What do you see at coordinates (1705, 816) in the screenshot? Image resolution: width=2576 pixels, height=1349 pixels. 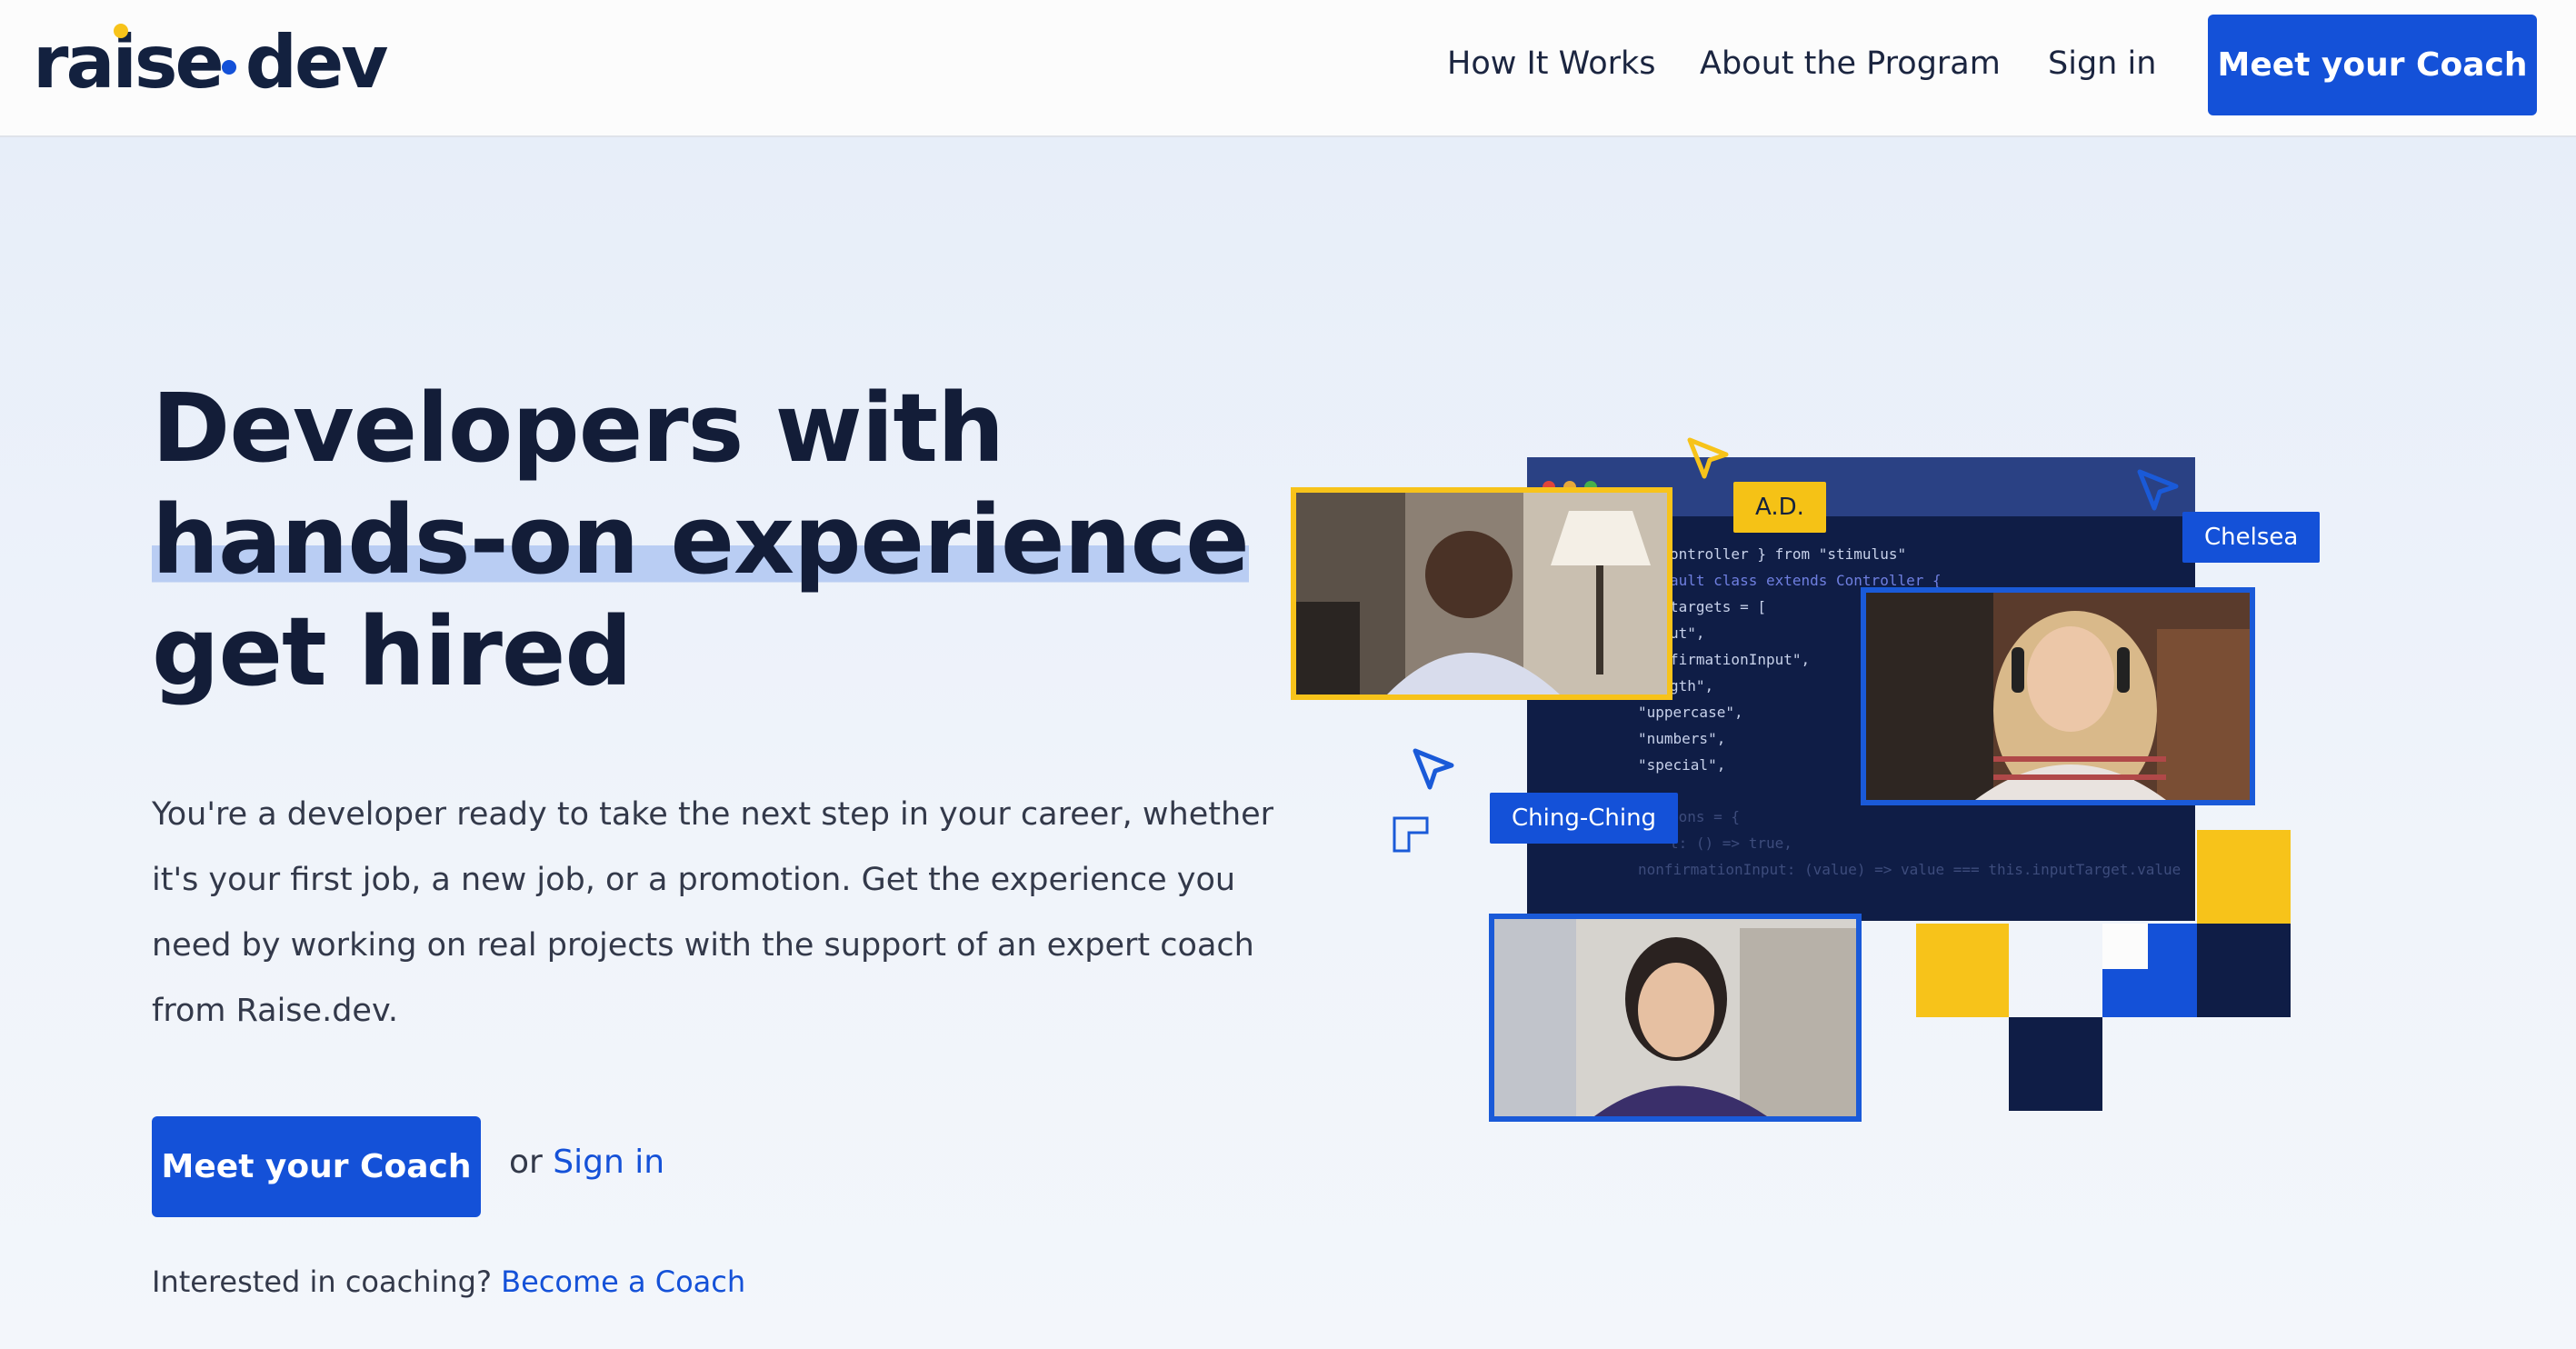 I see `code-line: ions = {` at bounding box center [1705, 816].